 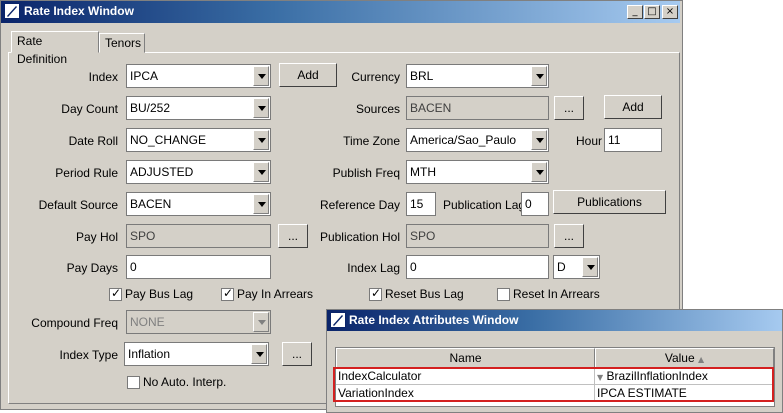 What do you see at coordinates (377, 109) in the screenshot?
I see `sources-label: Sources` at bounding box center [377, 109].